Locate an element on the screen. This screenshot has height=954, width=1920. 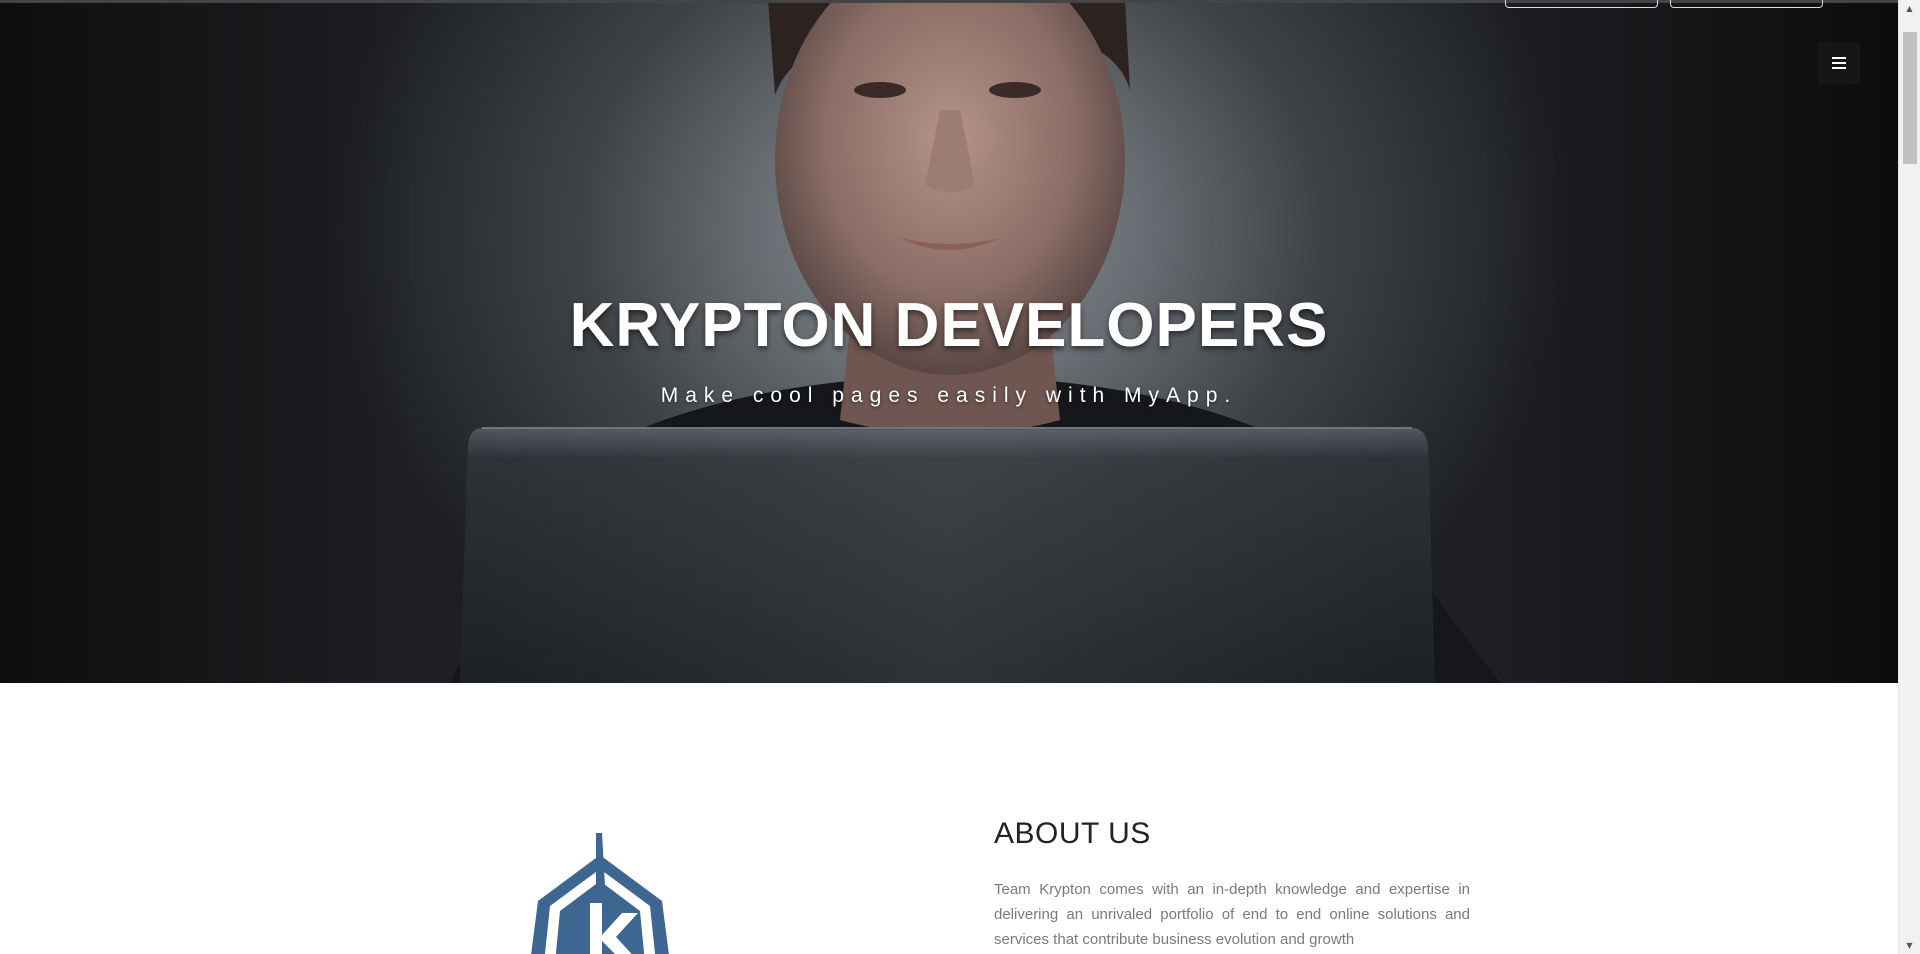
about-heading: ABOUT US is located at coordinates (1072, 833).